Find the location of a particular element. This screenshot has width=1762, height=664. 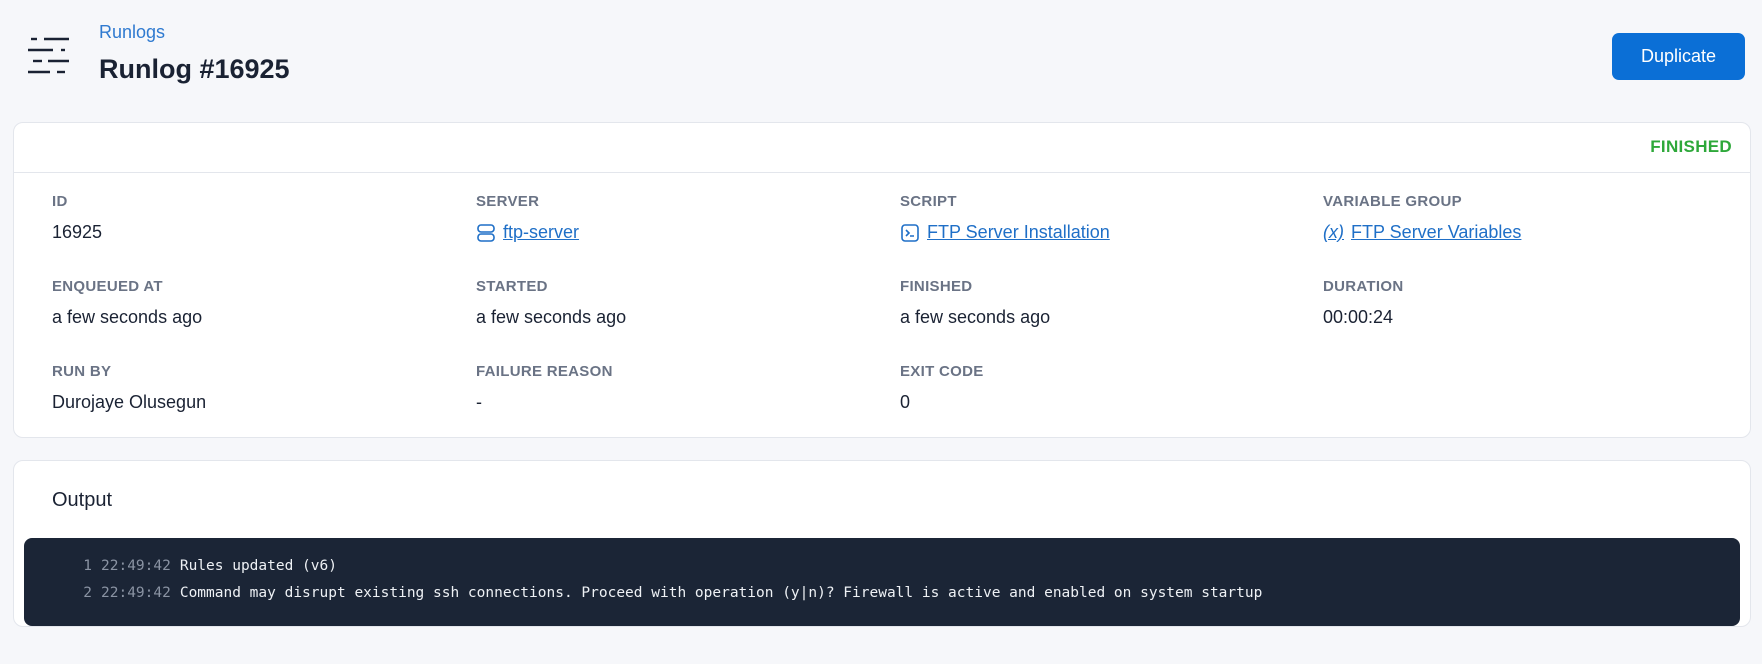

log-text: Rules updated (v6) is located at coordinates (258, 566).